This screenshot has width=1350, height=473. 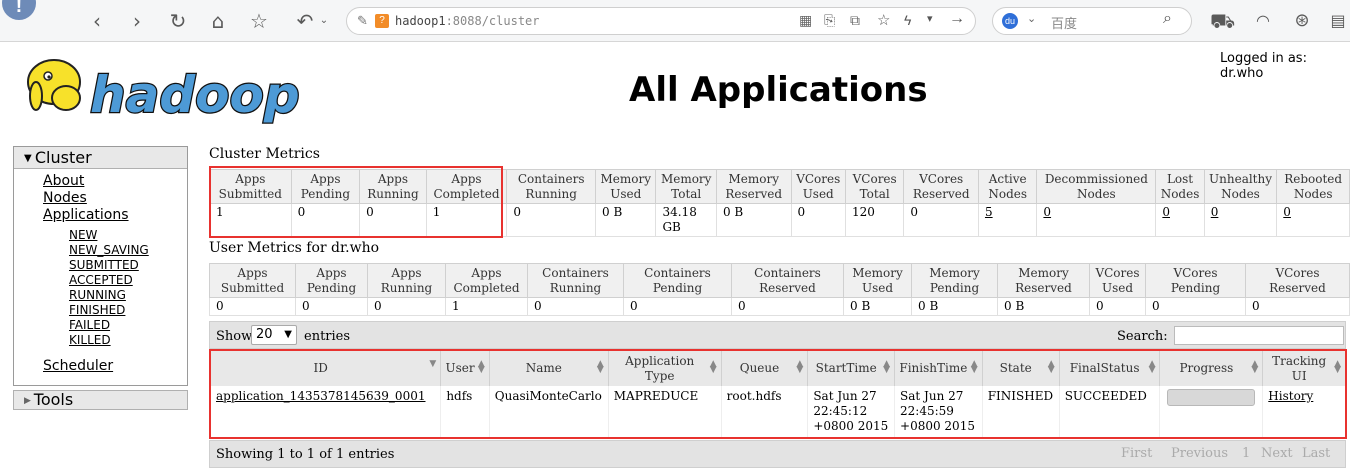 What do you see at coordinates (362, 20) in the screenshot?
I see `site-icon: ✎` at bounding box center [362, 20].